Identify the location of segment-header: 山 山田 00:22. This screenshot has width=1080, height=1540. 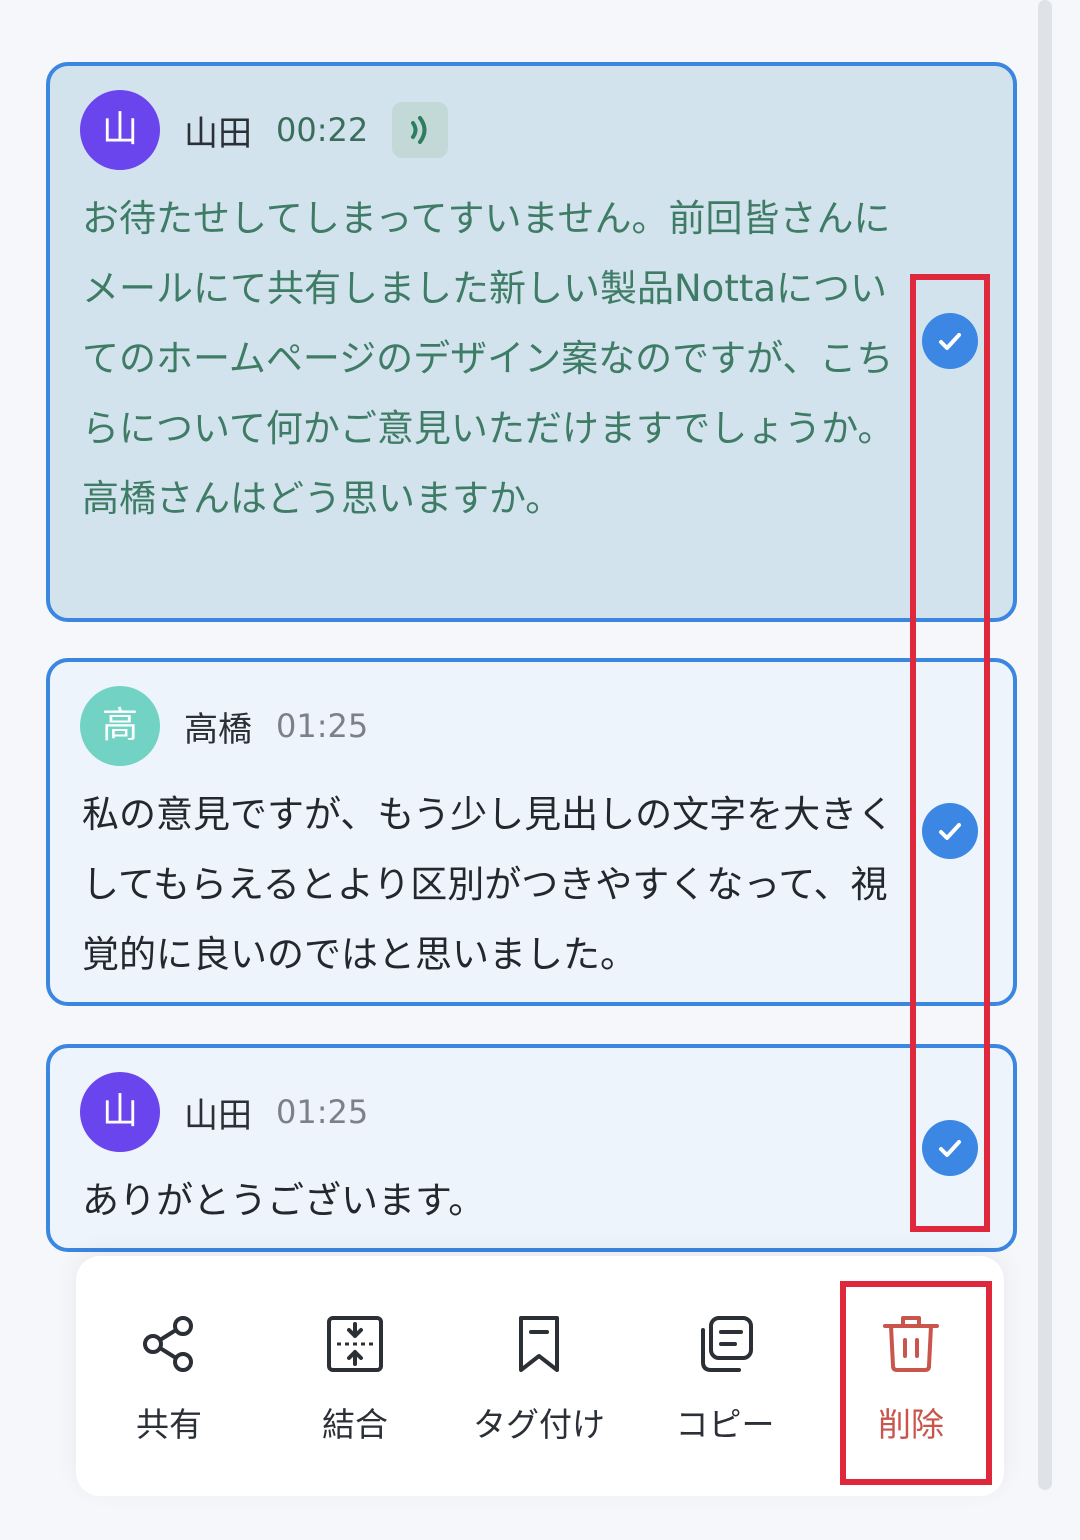
(264, 130).